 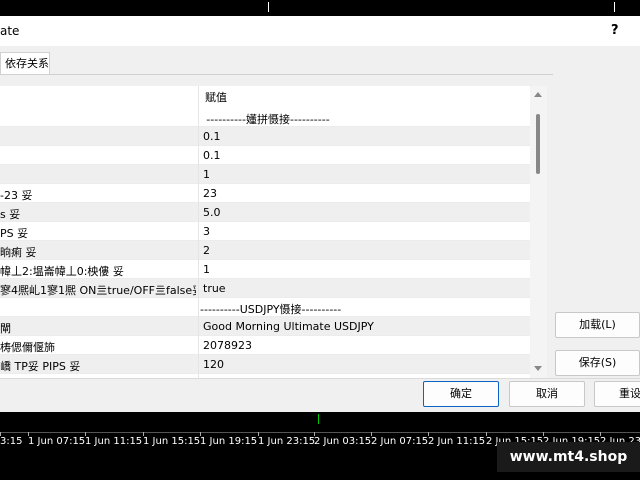 I want to click on parameter-name: s 妥, so click(x=10, y=214).